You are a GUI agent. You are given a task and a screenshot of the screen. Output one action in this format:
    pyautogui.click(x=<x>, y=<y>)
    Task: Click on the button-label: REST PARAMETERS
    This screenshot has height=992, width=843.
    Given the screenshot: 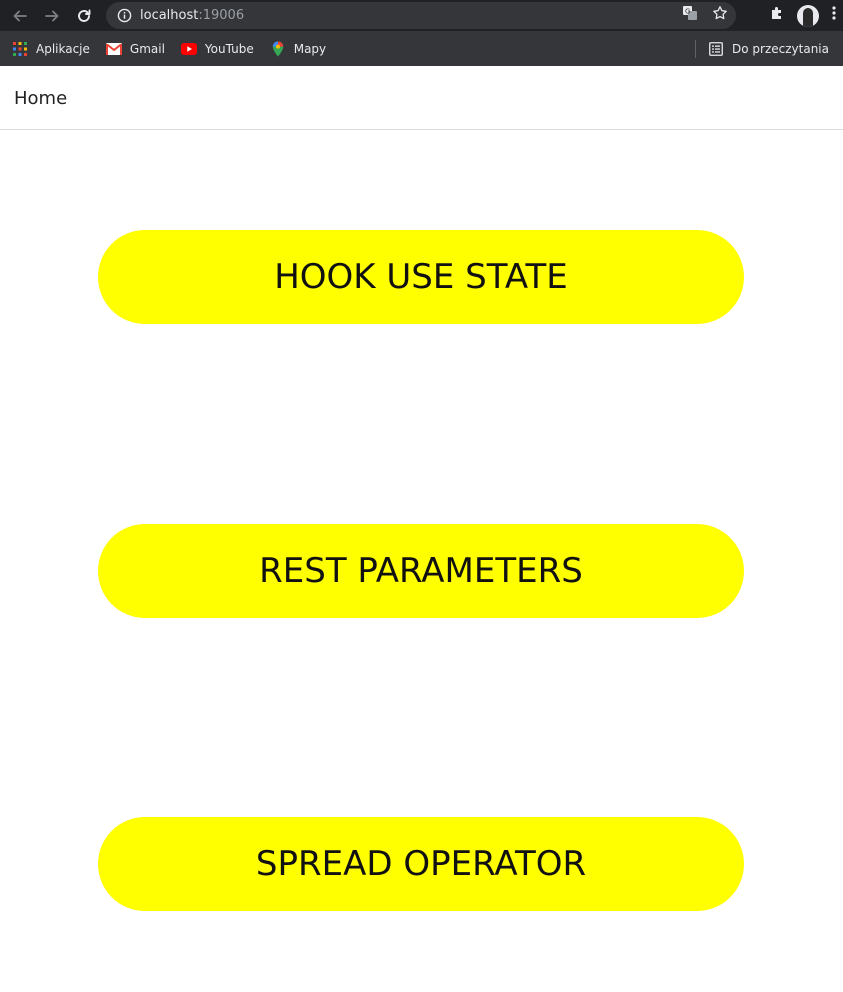 What is the action you would take?
    pyautogui.click(x=421, y=571)
    